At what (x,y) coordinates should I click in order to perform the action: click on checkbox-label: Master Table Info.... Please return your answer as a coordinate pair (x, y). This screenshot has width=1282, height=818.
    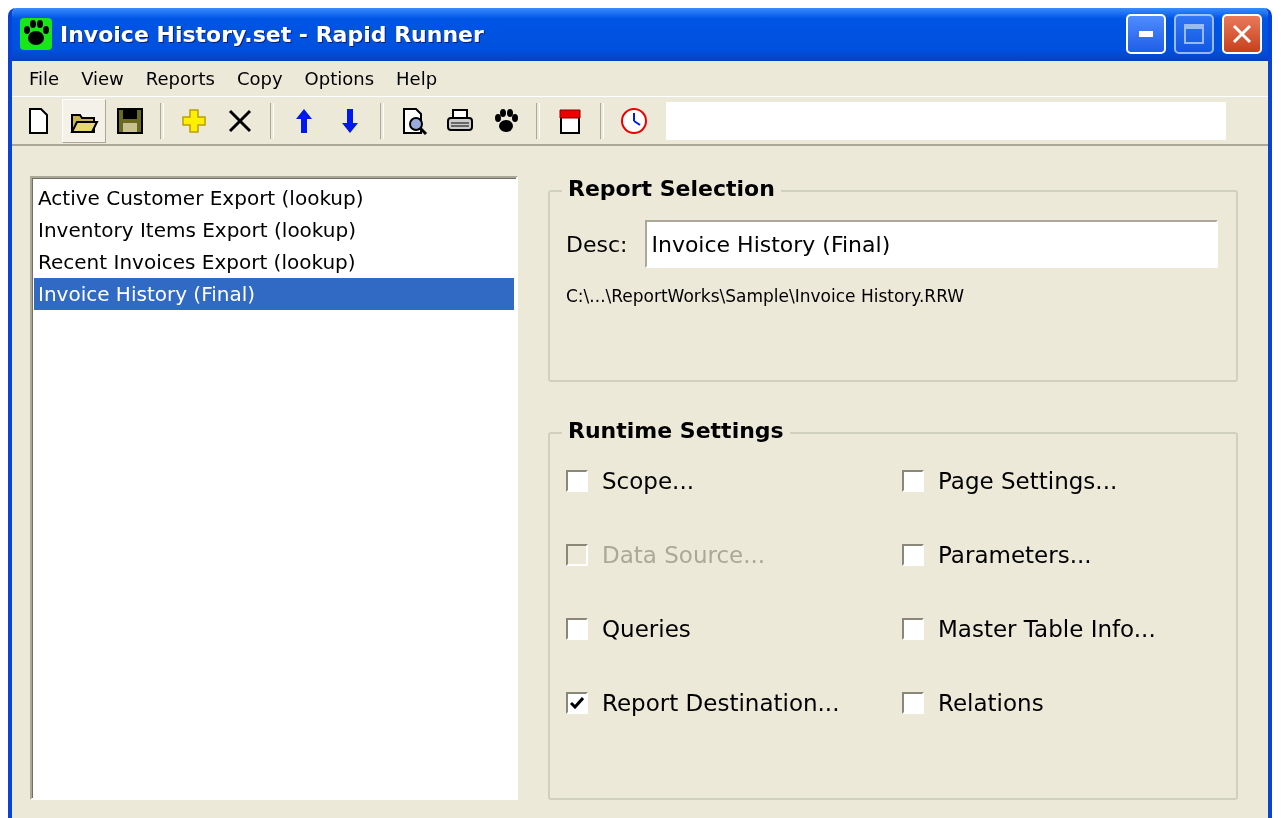
    Looking at the image, I should click on (1047, 629).